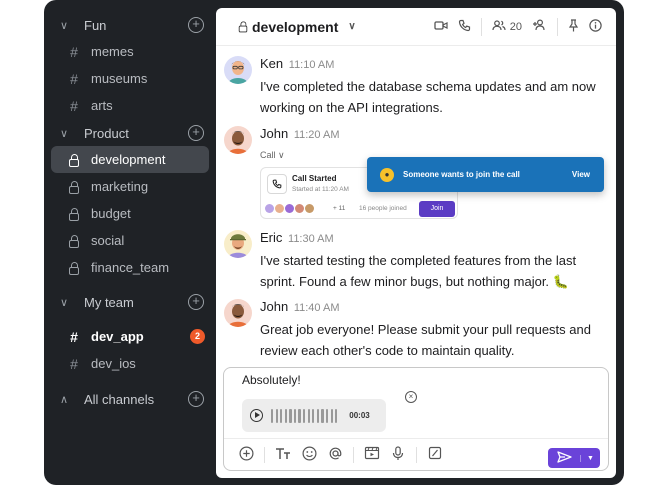 This screenshot has width=668, height=485. Describe the element at coordinates (130, 213) in the screenshot. I see `sidebar-item-budget: budget` at that location.